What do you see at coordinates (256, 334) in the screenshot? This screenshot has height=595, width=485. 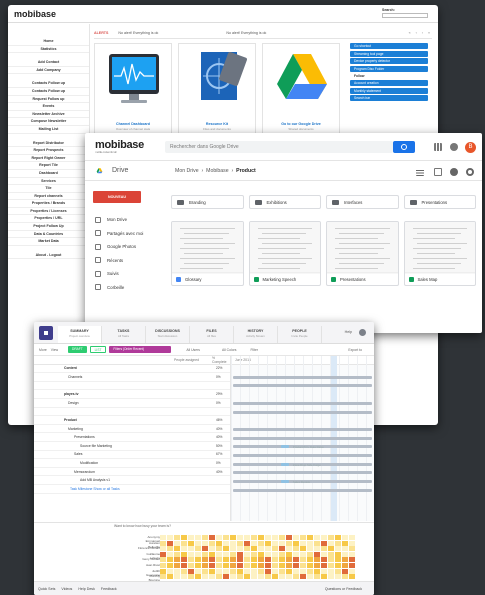 I see `tab-history: HISTORY Activity Stream` at bounding box center [256, 334].